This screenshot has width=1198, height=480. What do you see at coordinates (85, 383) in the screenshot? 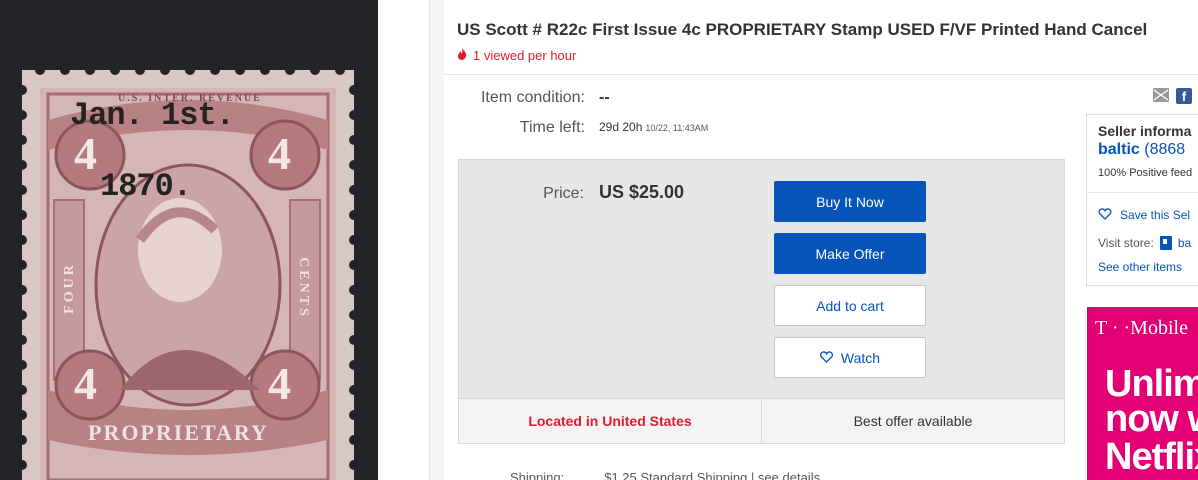
I see `stamp-denomination-bl: 4` at bounding box center [85, 383].